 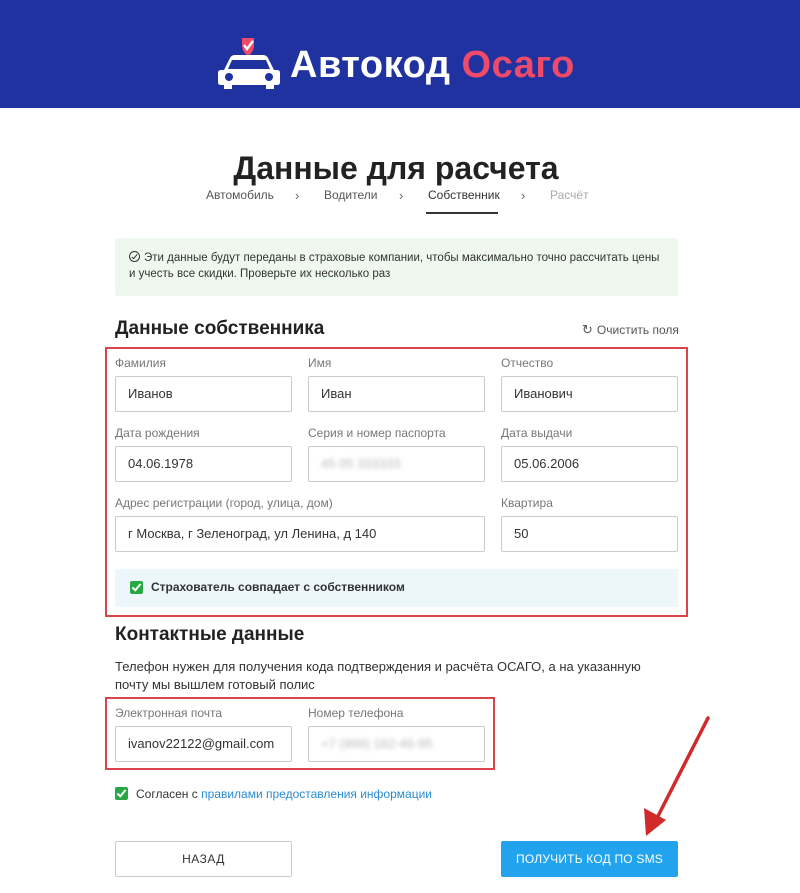 What do you see at coordinates (589, 859) in the screenshot?
I see `get-sms-code-button: ПОЛУЧИТЬ КОД ПО SMS` at bounding box center [589, 859].